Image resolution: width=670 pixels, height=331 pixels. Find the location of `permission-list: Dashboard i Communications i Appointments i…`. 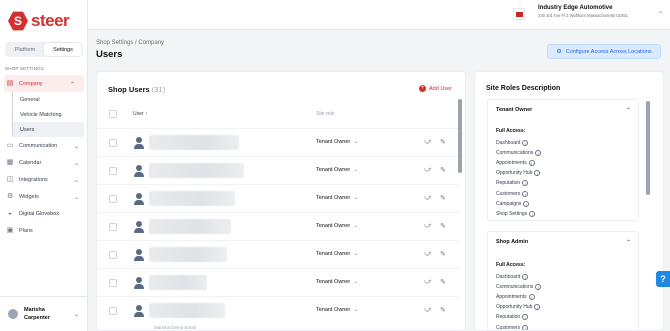

permission-list: Dashboard i Communications i Appointments i… is located at coordinates (519, 301).